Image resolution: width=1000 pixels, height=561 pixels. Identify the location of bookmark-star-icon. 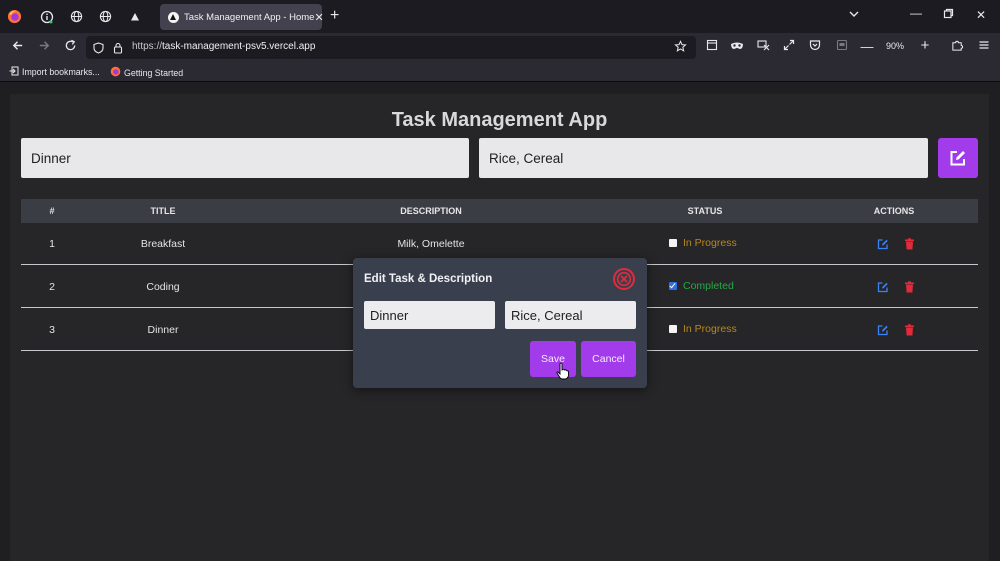
(680, 49).